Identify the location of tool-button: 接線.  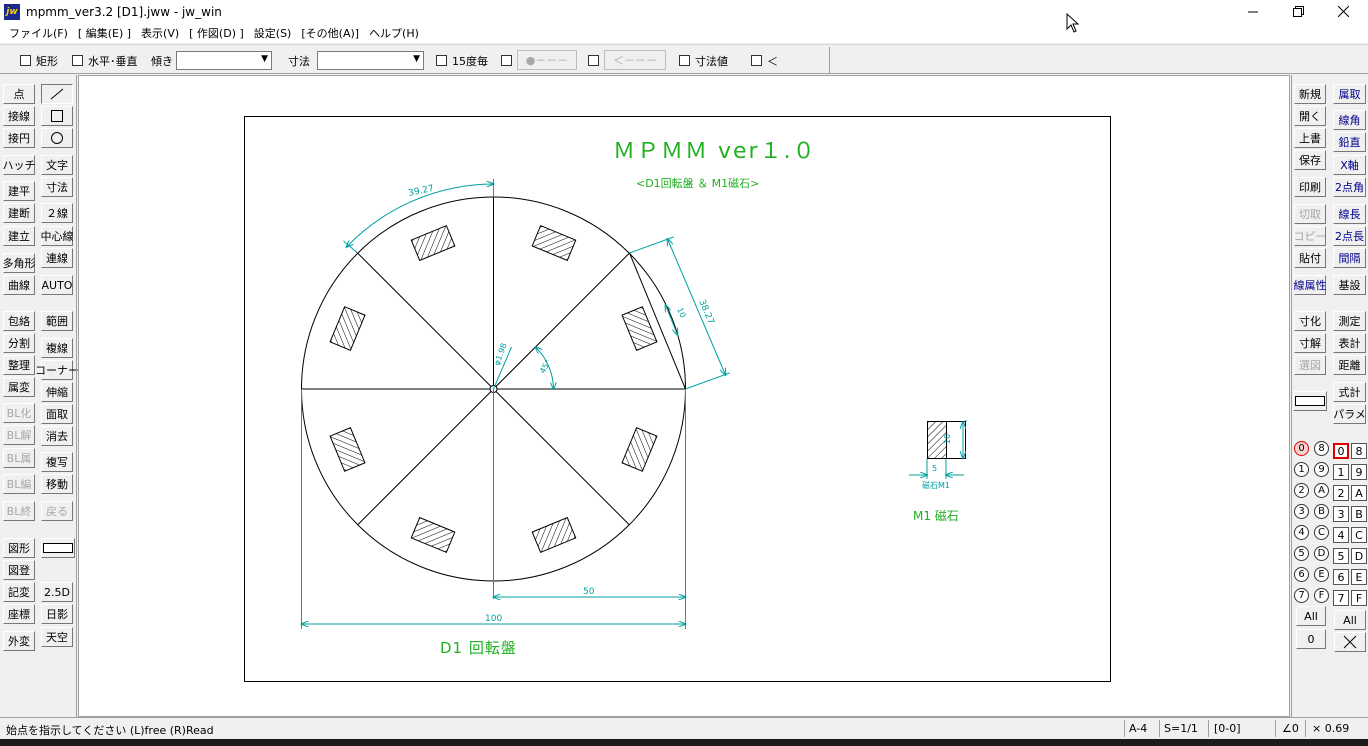
(19, 116).